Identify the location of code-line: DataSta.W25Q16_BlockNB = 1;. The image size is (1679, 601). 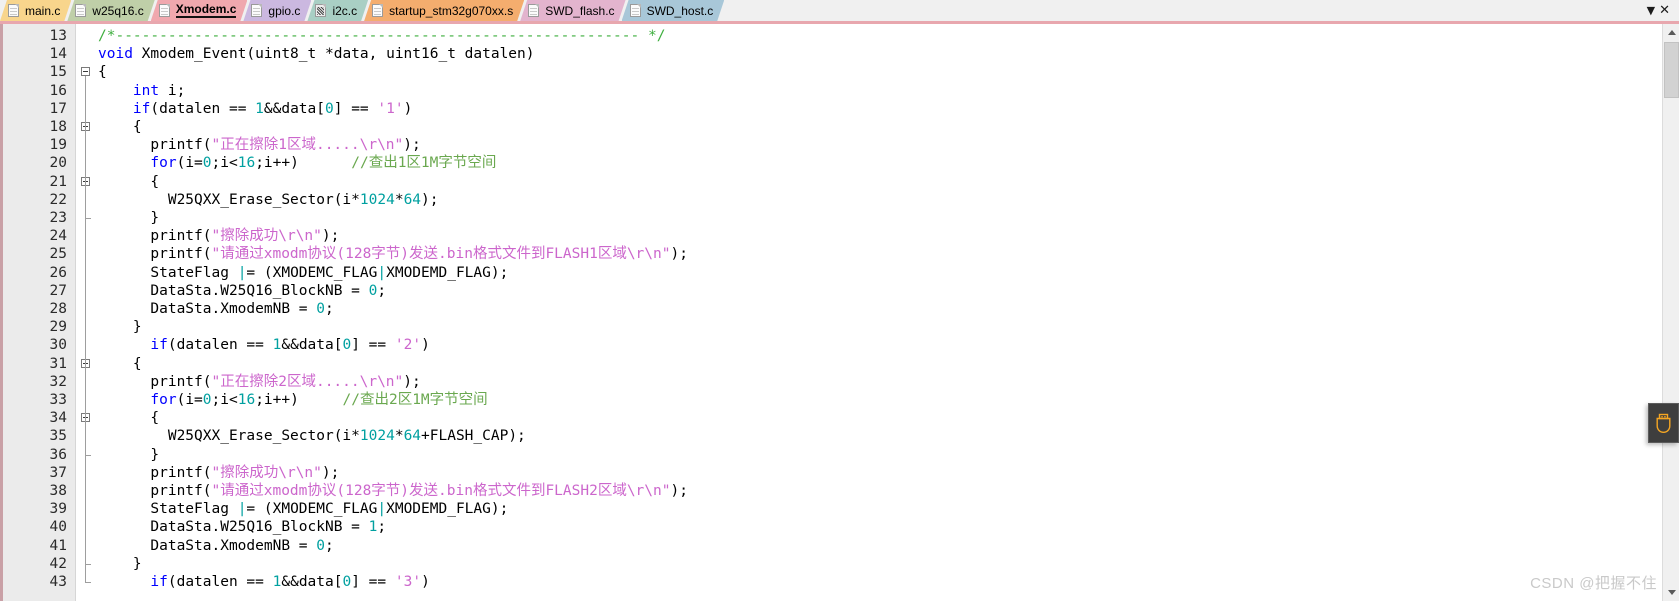
(242, 527).